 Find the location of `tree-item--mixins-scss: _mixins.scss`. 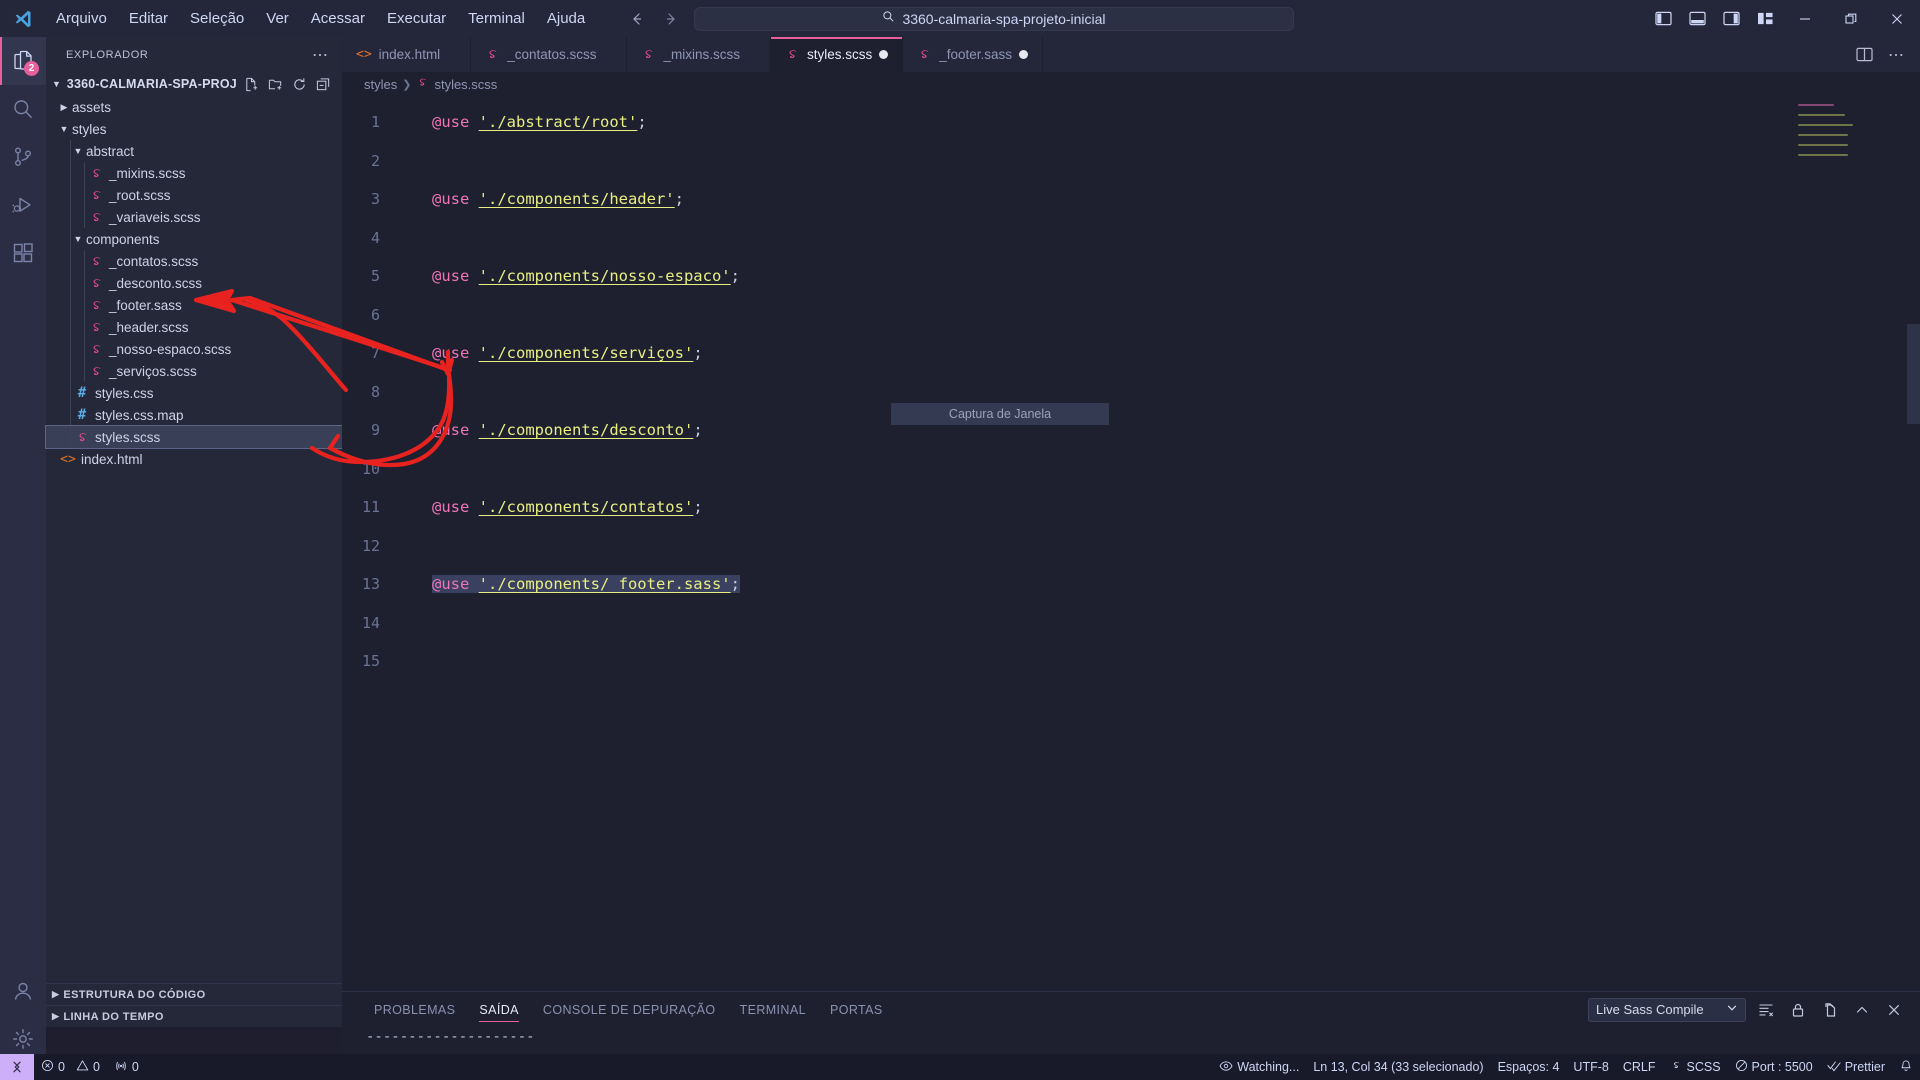

tree-item--mixins-scss: _mixins.scss is located at coordinates (194, 173).